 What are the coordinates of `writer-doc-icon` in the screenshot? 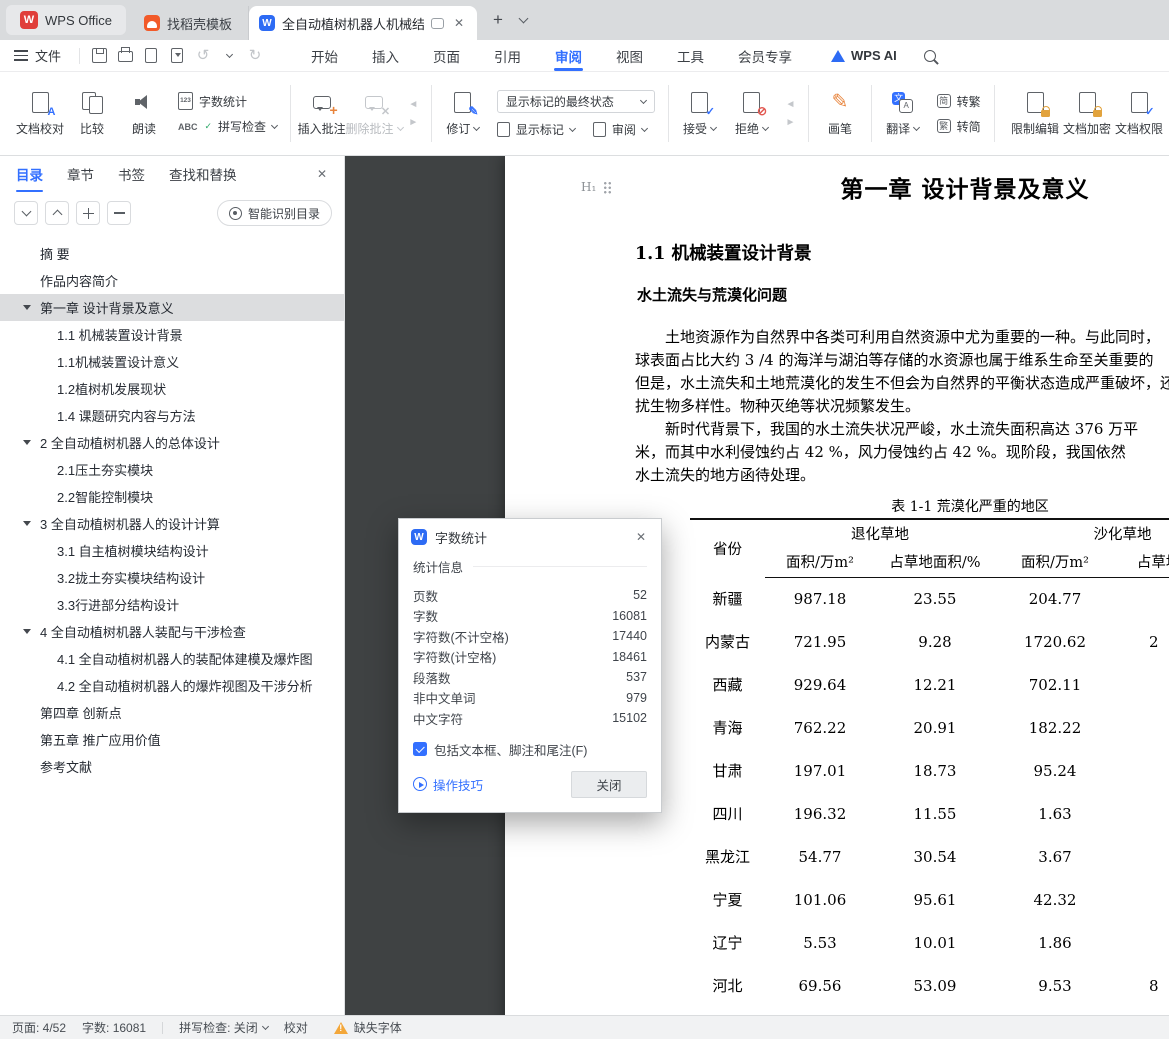 It's located at (266, 23).